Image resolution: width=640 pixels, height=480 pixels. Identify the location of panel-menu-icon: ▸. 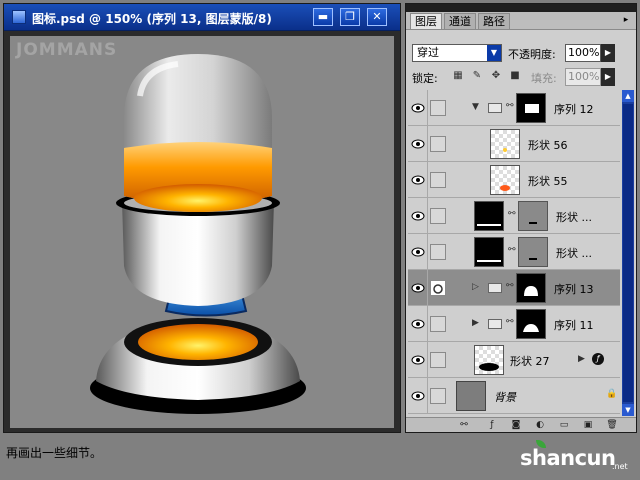
(626, 20).